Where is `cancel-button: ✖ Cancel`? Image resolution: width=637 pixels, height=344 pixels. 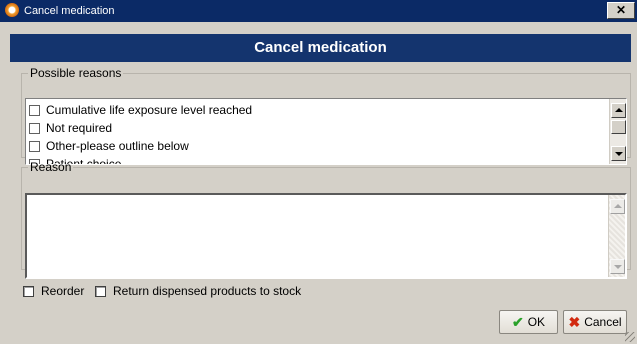 cancel-button: ✖ Cancel is located at coordinates (595, 322).